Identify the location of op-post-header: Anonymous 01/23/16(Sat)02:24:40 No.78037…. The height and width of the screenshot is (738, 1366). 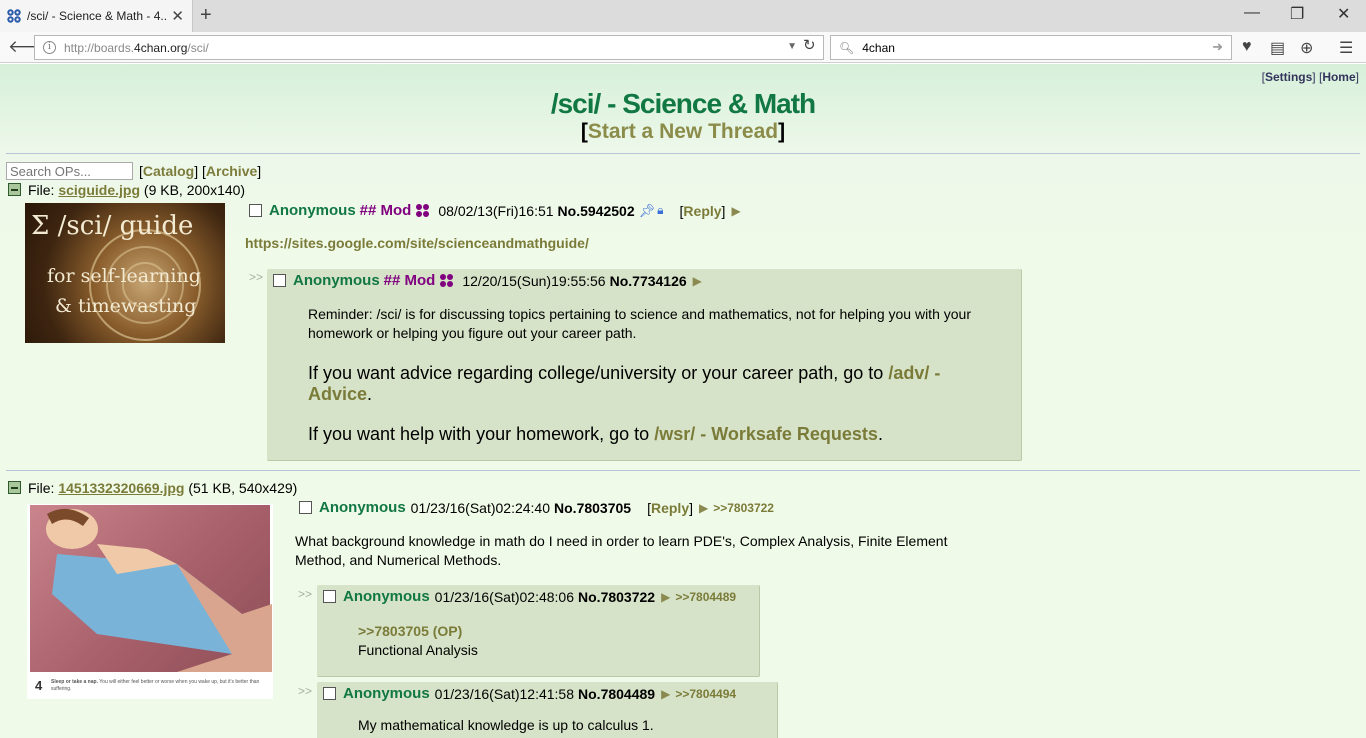
(536, 507).